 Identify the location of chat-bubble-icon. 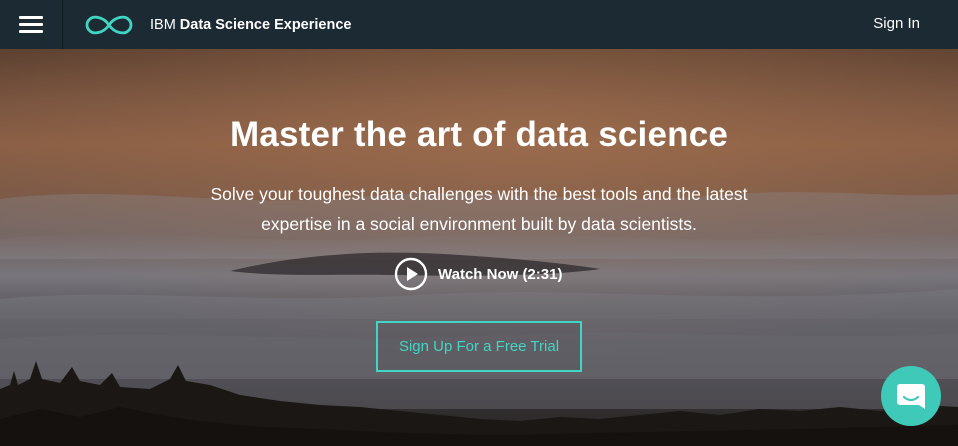
(911, 396).